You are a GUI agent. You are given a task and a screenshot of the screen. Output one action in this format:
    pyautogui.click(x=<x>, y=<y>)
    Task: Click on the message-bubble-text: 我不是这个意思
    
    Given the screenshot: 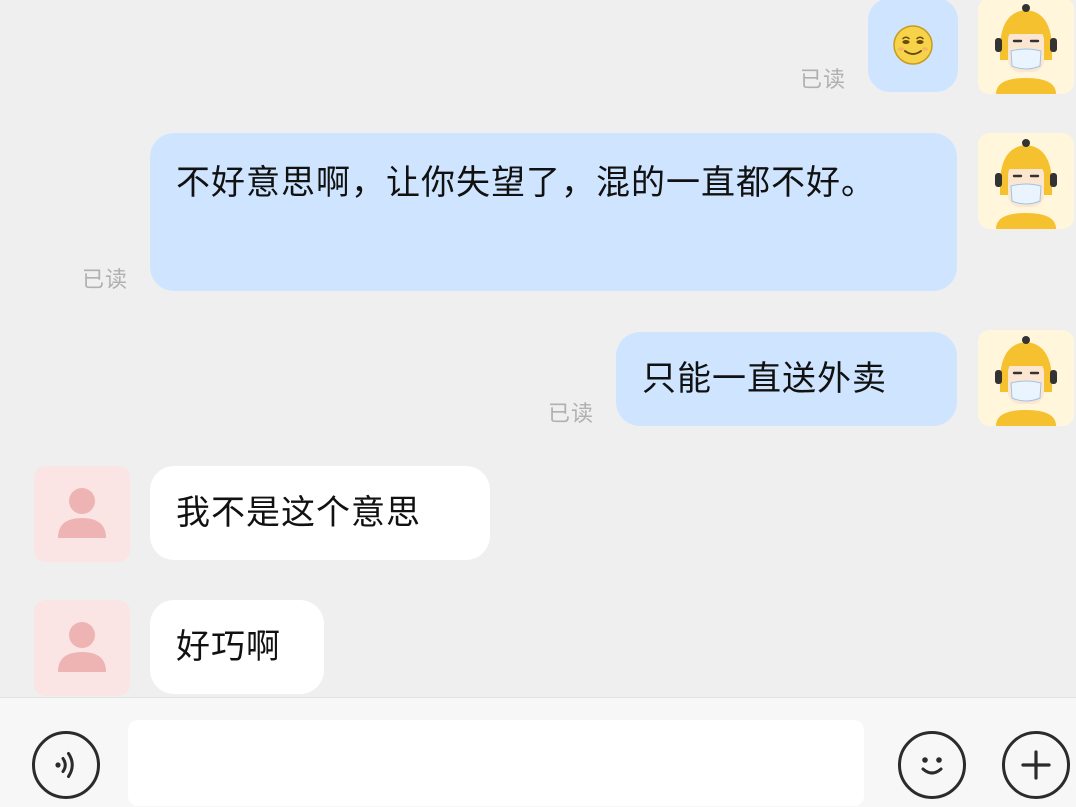 What is the action you would take?
    pyautogui.click(x=320, y=513)
    